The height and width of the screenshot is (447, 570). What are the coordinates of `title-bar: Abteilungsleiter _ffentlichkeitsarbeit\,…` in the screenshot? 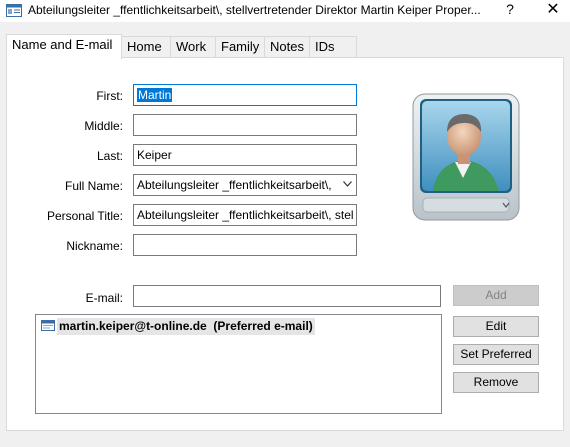 It's located at (285, 11).